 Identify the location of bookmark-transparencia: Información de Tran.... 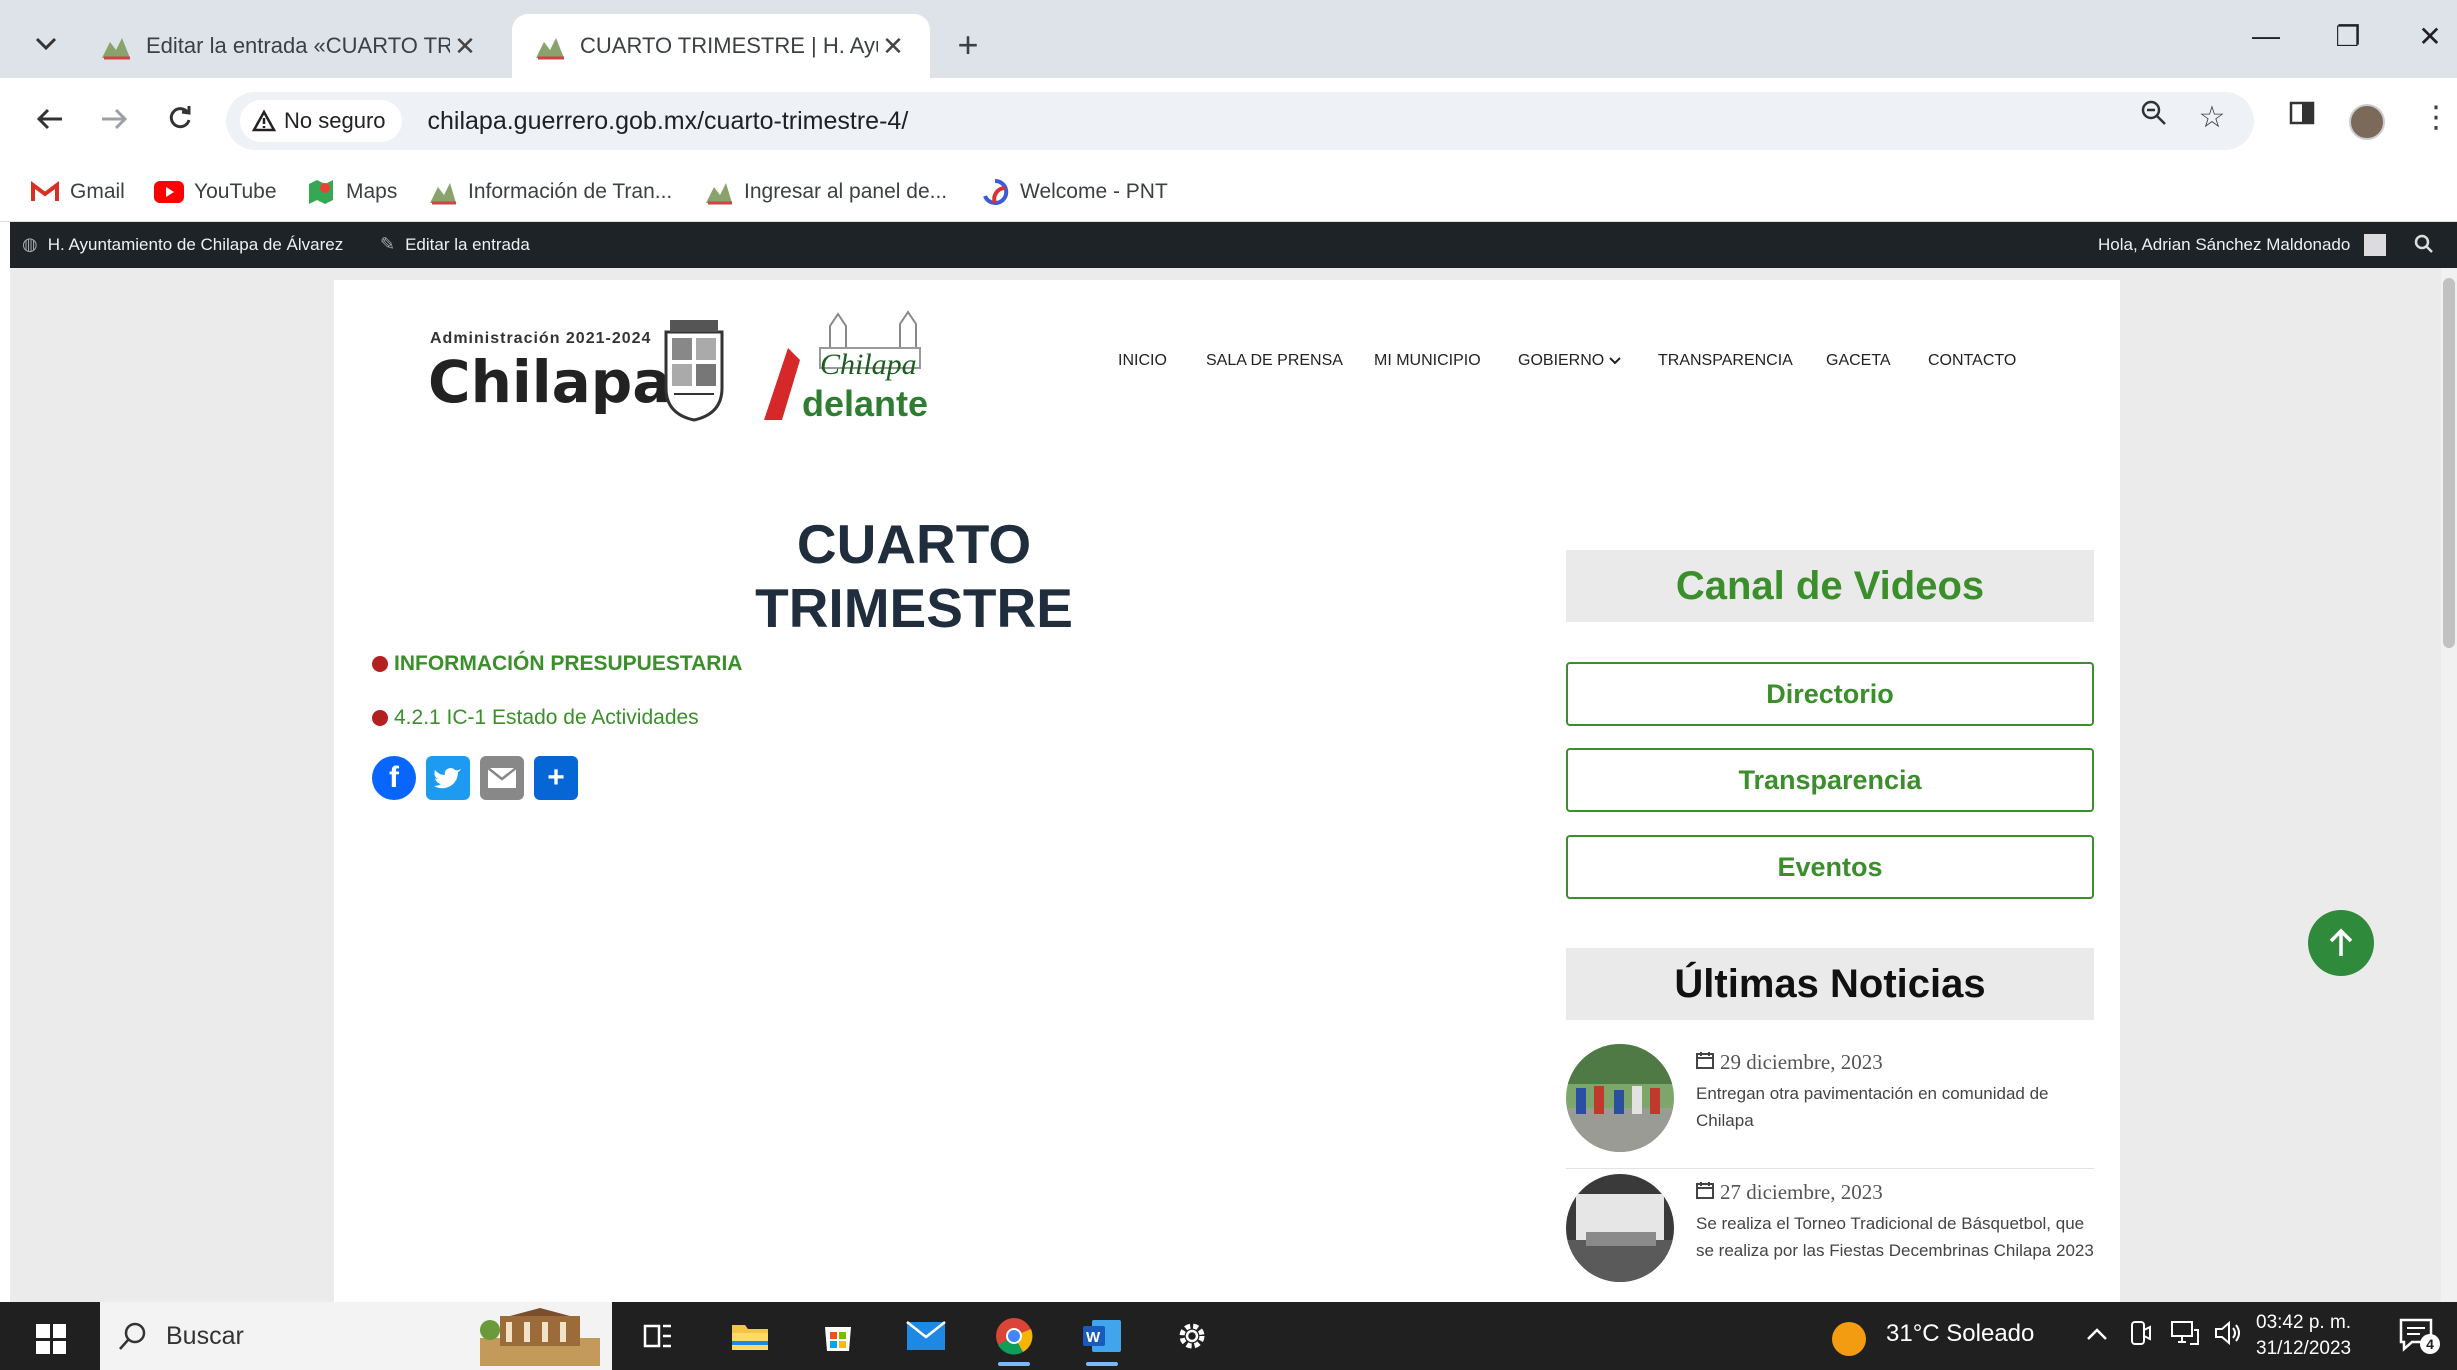
(550, 192).